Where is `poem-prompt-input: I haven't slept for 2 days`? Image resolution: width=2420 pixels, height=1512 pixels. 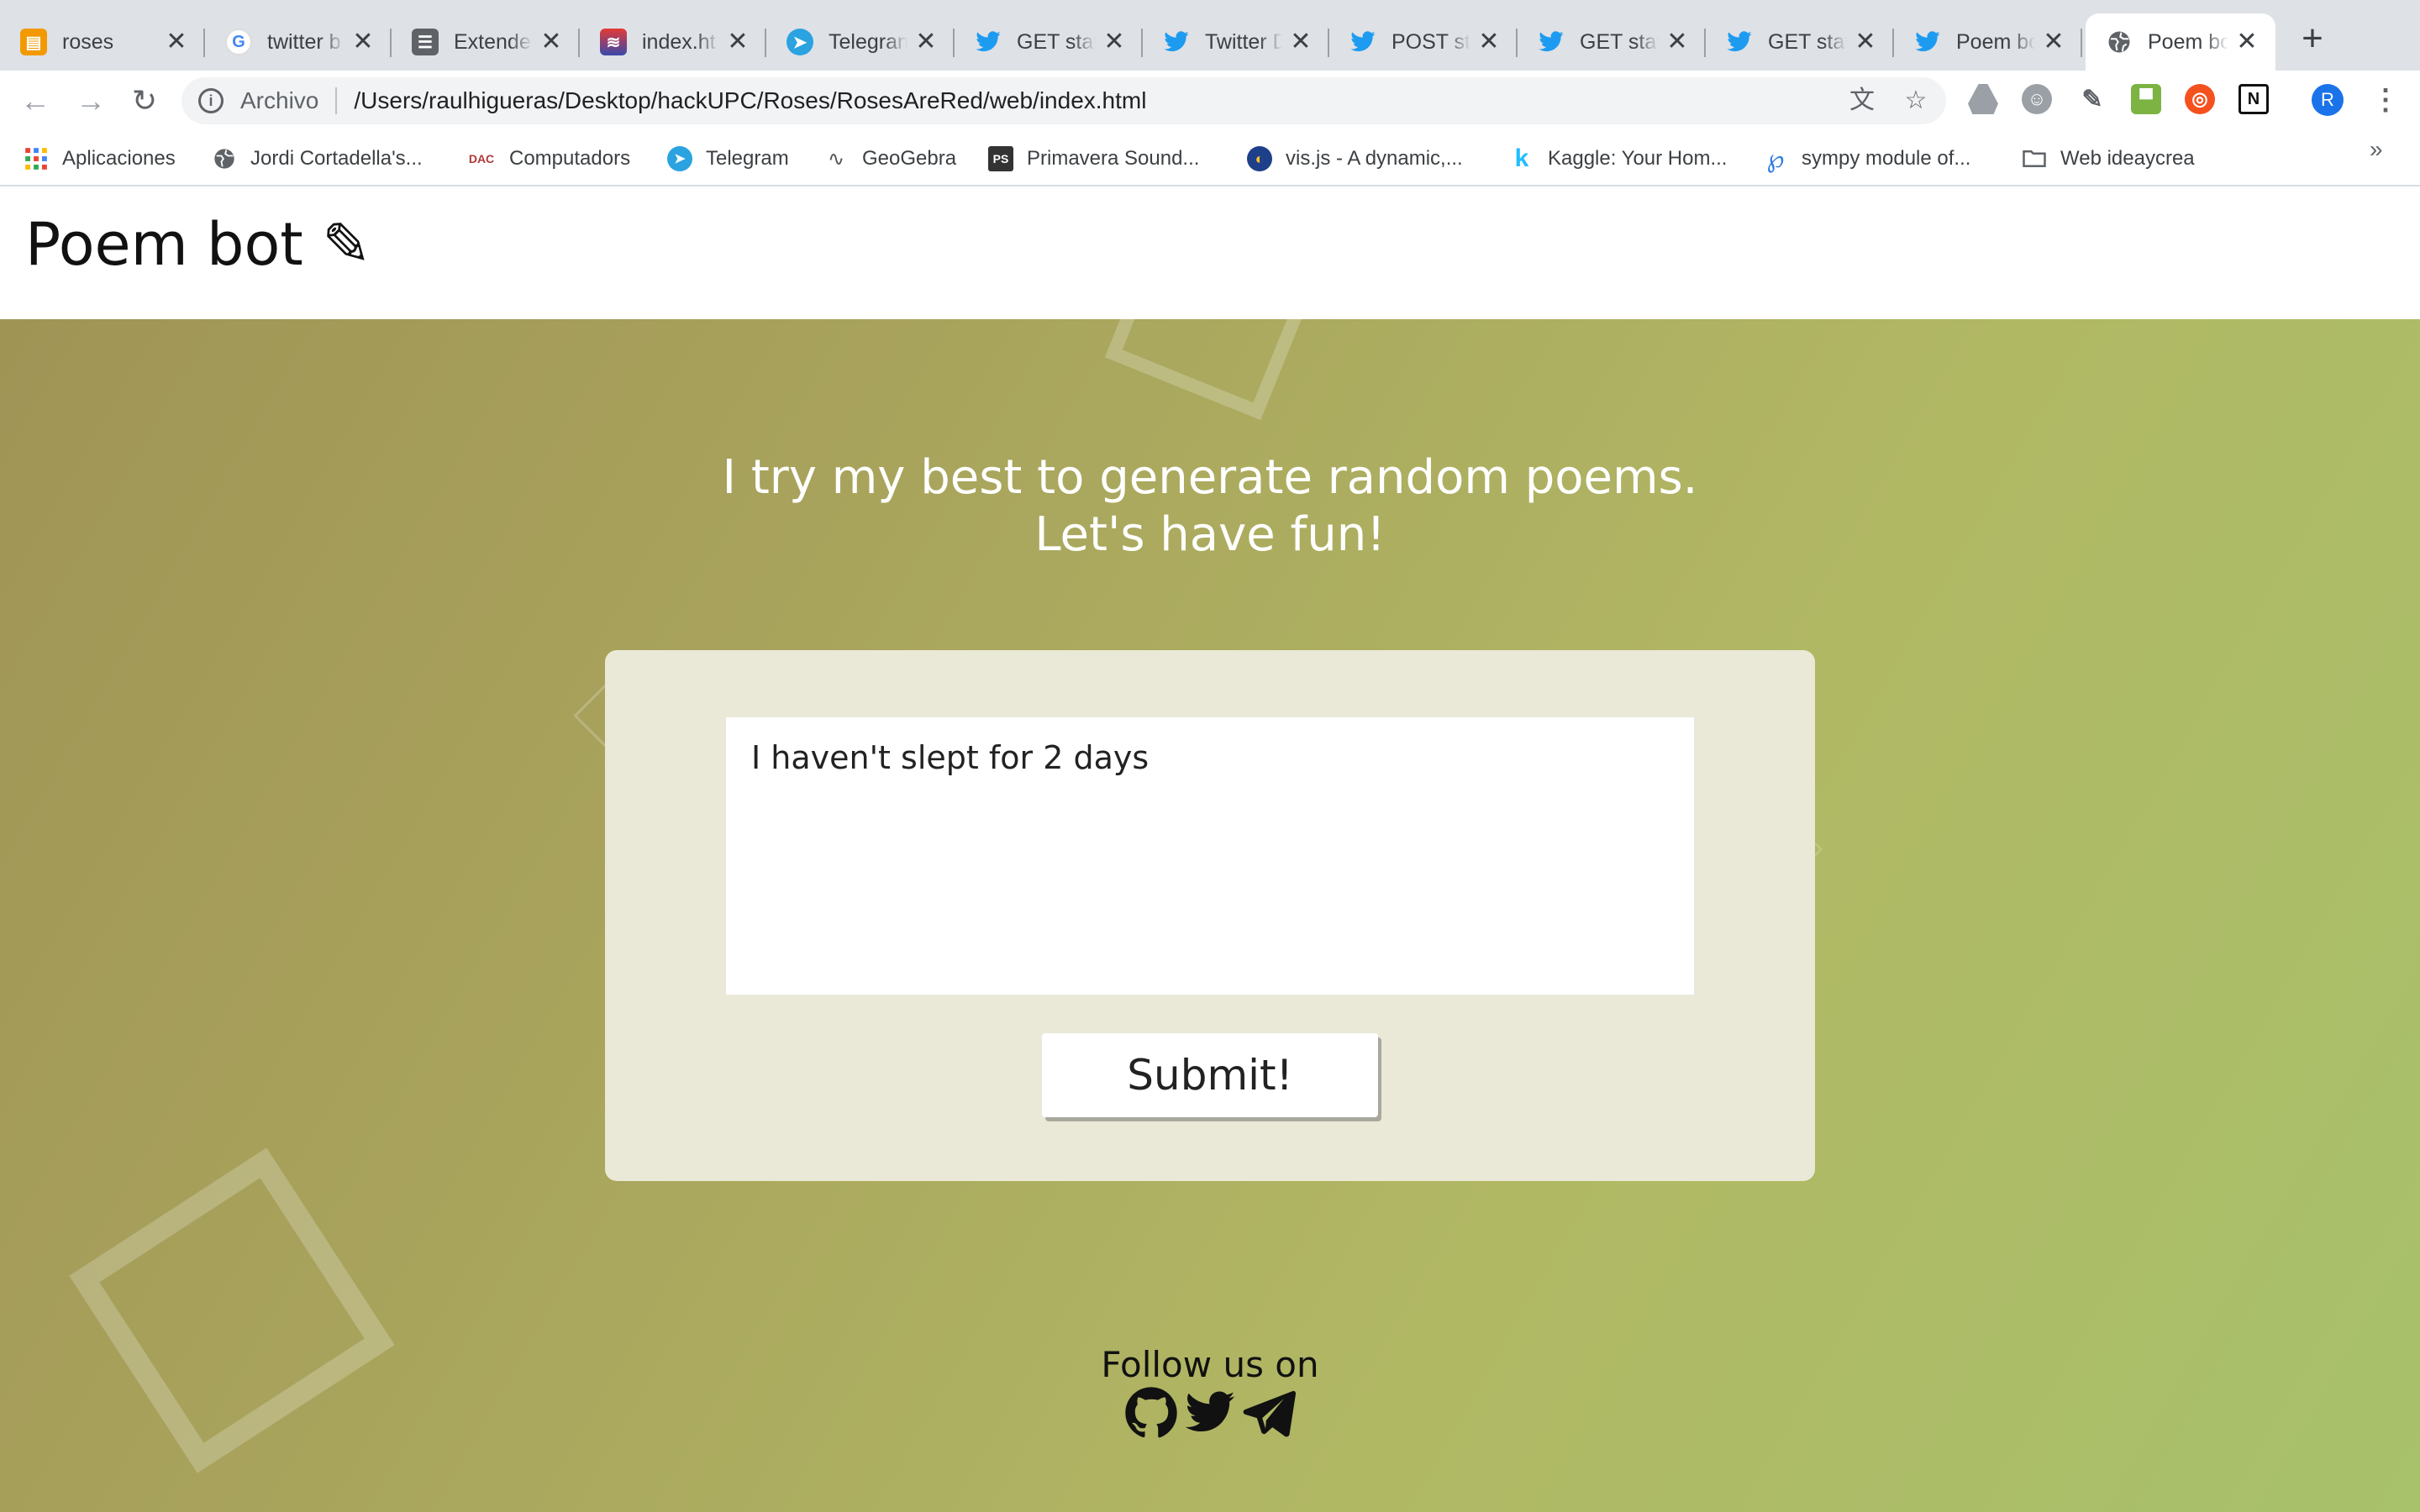 poem-prompt-input: I haven't slept for 2 days is located at coordinates (1210, 856).